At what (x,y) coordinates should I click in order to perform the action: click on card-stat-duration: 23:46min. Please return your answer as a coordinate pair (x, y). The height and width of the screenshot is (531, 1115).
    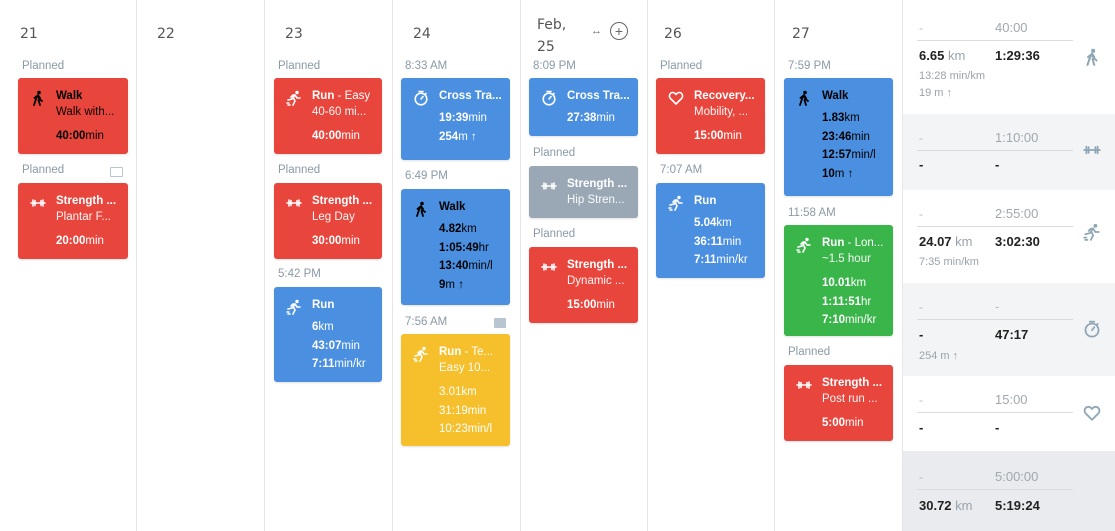
    Looking at the image, I should click on (846, 136).